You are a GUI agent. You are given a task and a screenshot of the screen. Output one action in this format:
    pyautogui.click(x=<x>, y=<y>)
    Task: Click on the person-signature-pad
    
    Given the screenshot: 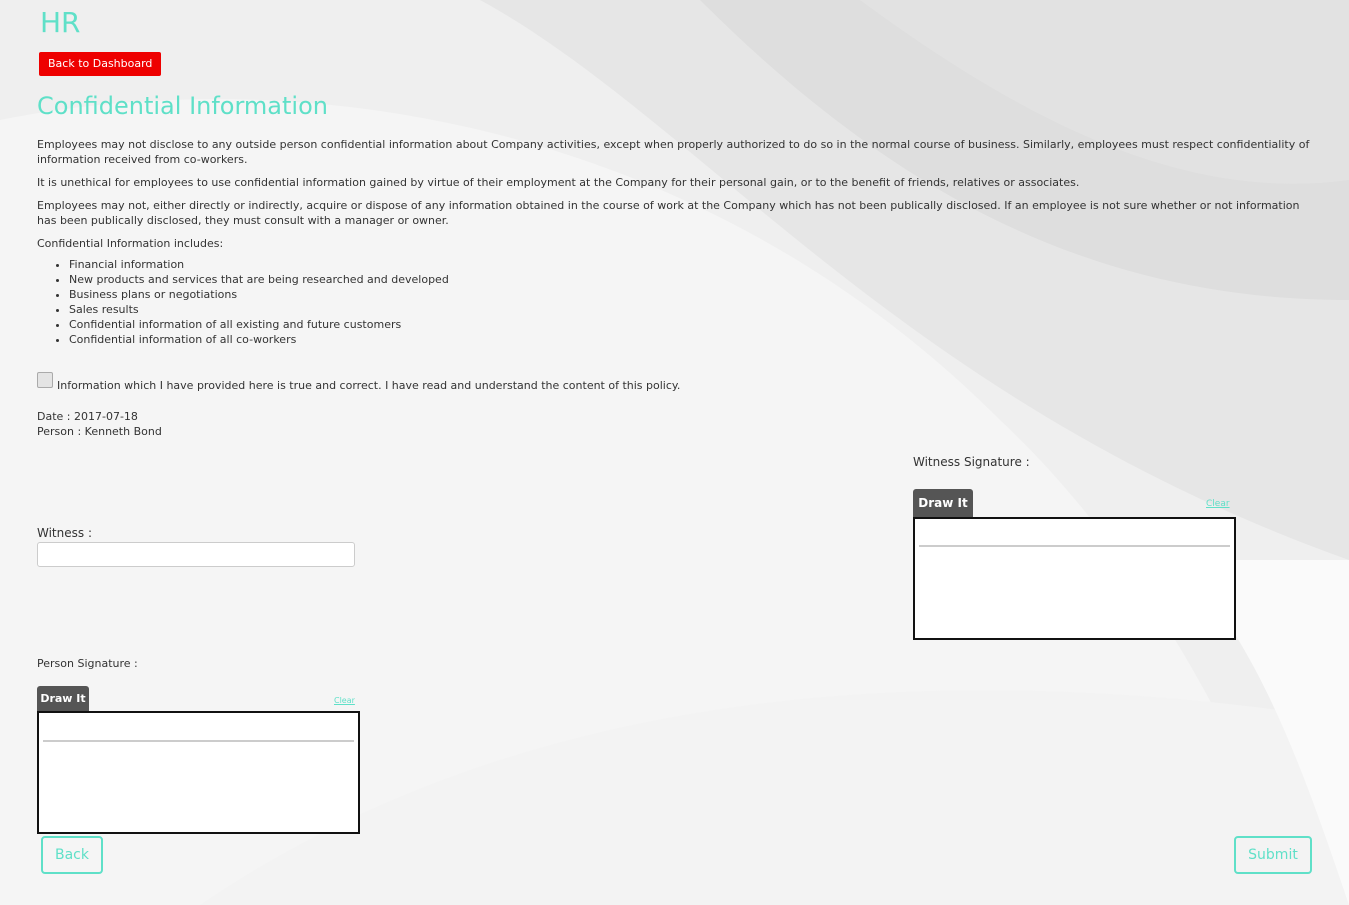 What is the action you would take?
    pyautogui.click(x=198, y=772)
    